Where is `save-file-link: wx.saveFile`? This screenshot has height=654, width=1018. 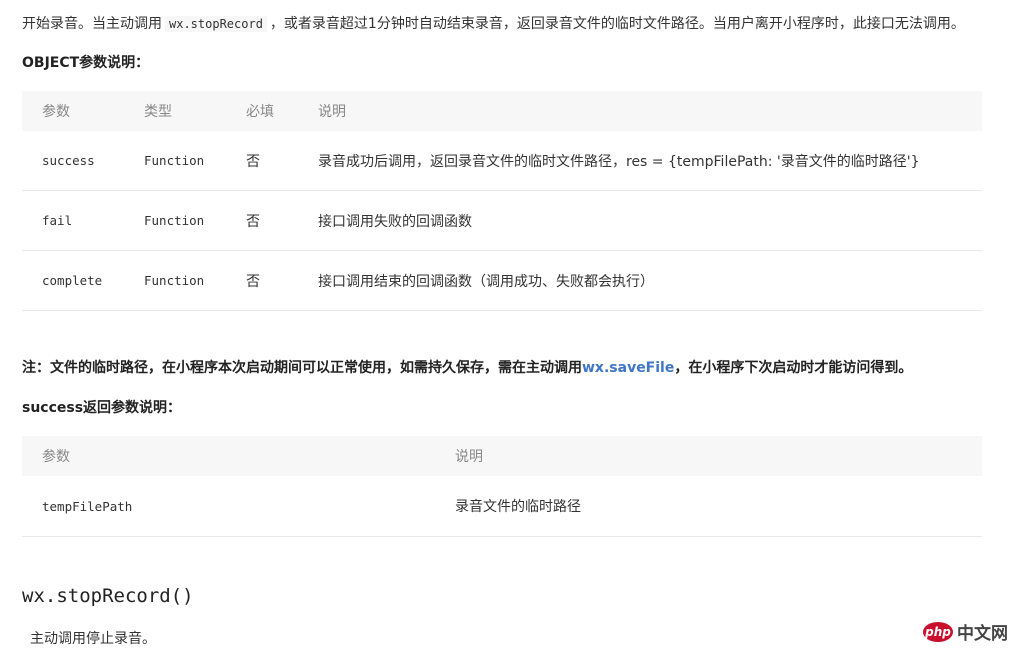 save-file-link: wx.saveFile is located at coordinates (628, 368).